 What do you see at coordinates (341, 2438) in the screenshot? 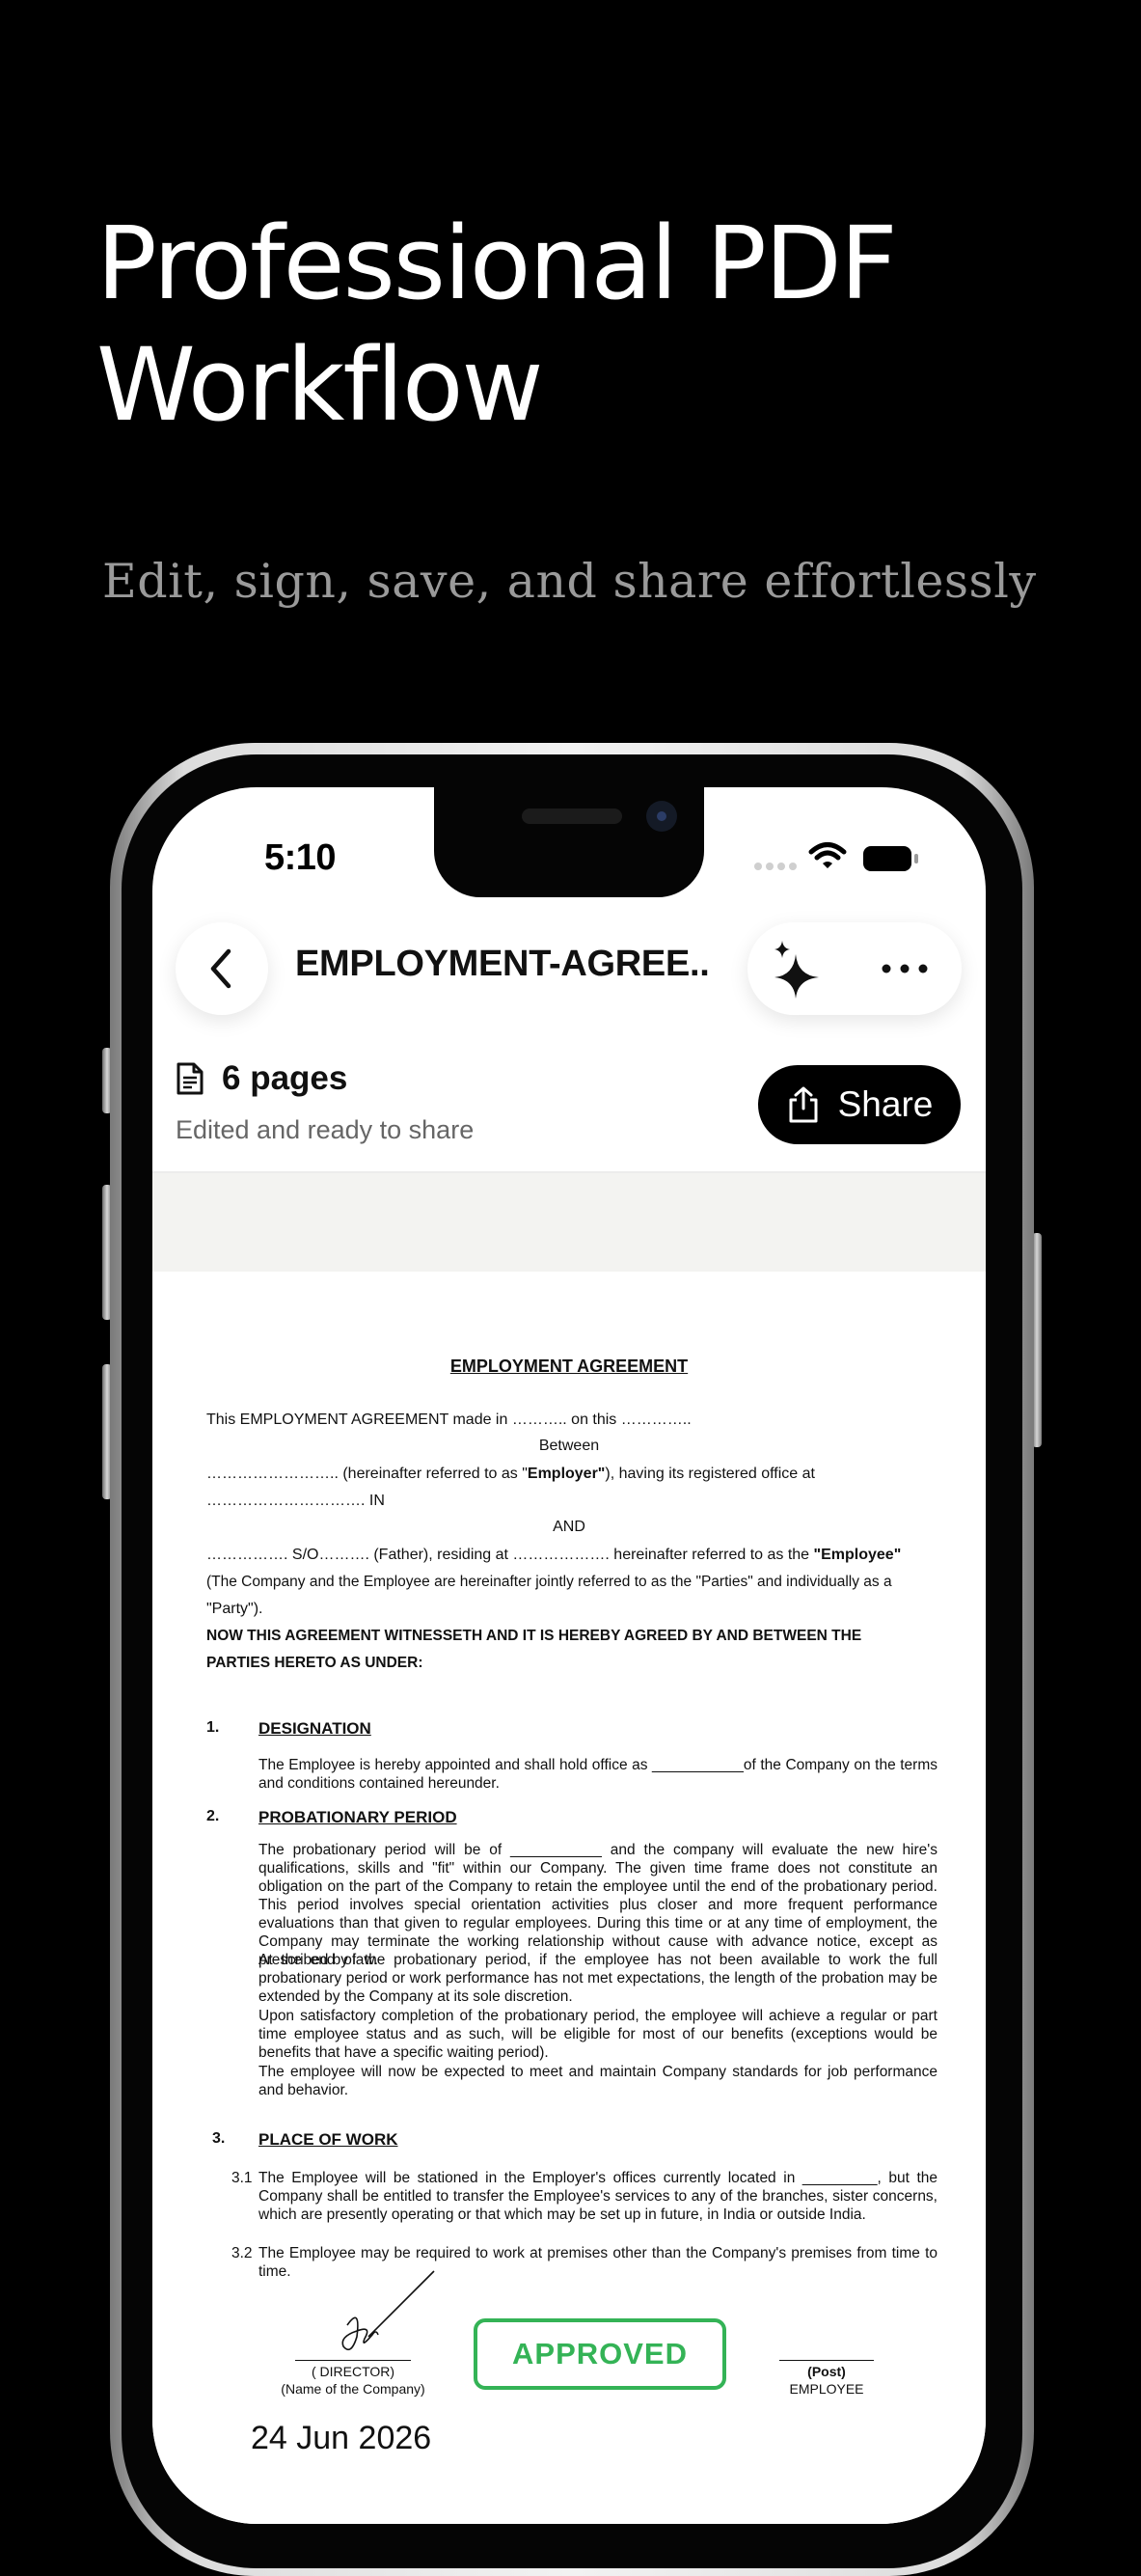
I see `signature-date: 24 Jun 2026` at bounding box center [341, 2438].